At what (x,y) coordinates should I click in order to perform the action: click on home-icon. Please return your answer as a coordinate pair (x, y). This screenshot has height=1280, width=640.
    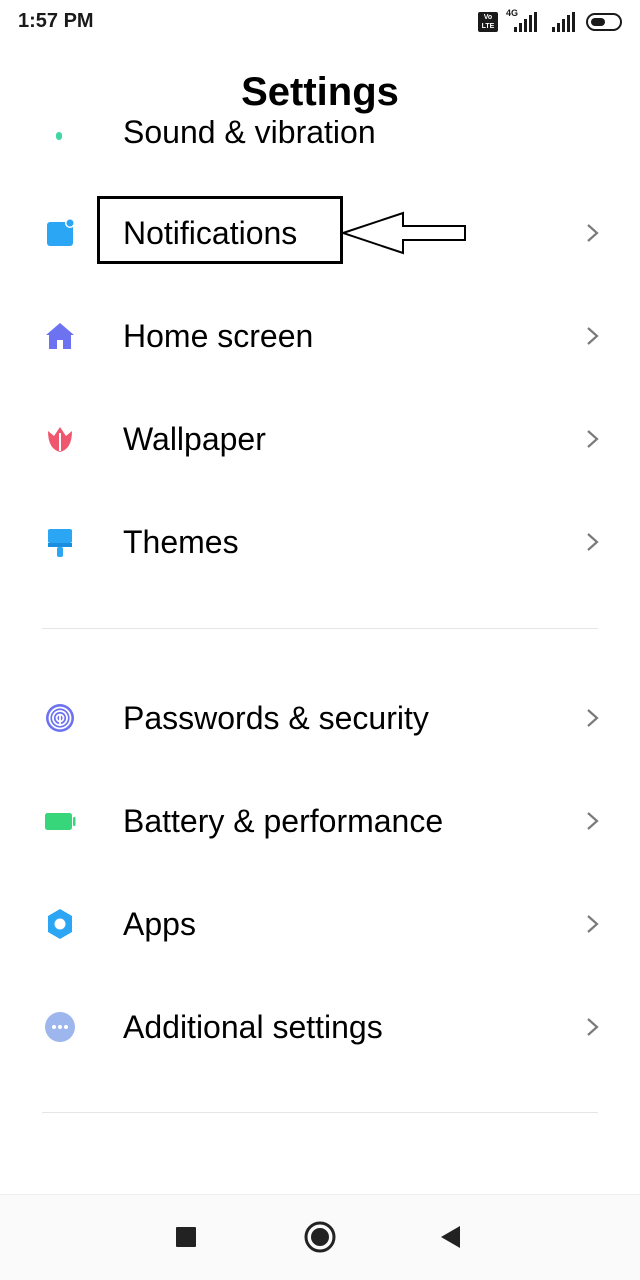
    Looking at the image, I should click on (60, 336).